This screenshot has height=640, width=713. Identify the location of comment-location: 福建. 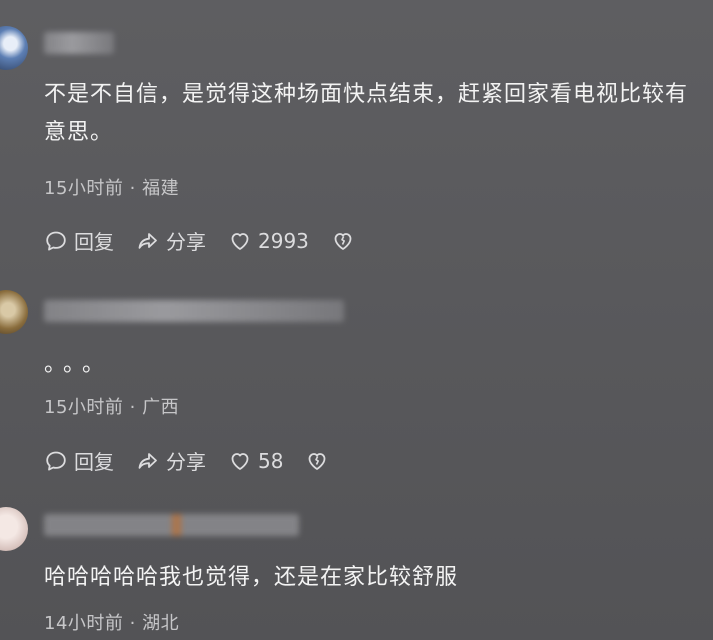
(161, 188).